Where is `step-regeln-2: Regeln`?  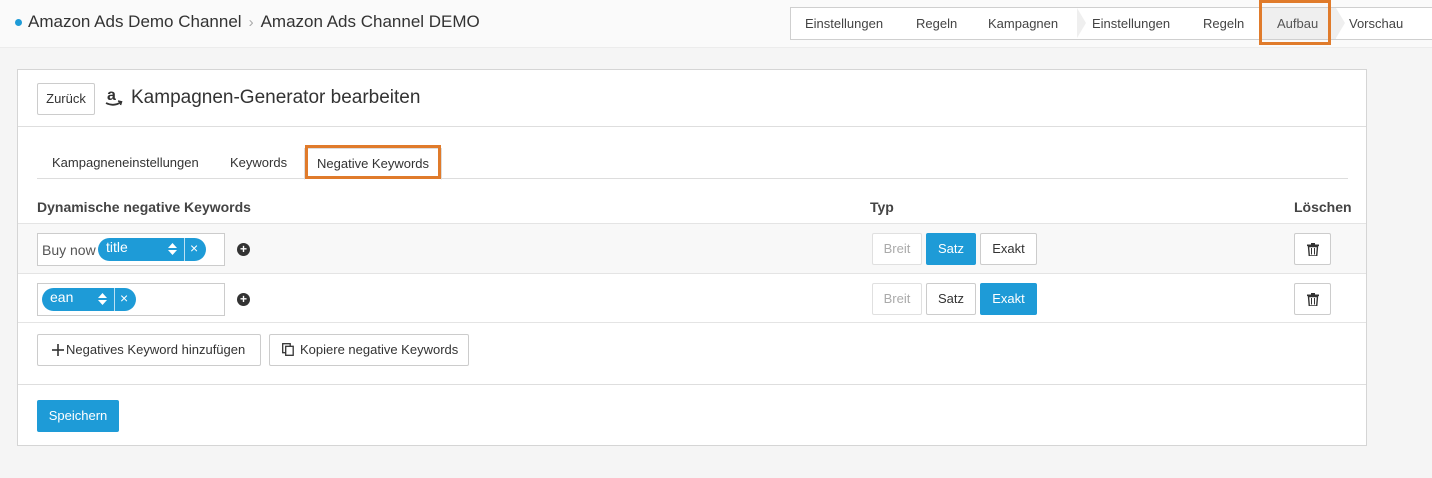
step-regeln-2: Regeln is located at coordinates (1230, 23).